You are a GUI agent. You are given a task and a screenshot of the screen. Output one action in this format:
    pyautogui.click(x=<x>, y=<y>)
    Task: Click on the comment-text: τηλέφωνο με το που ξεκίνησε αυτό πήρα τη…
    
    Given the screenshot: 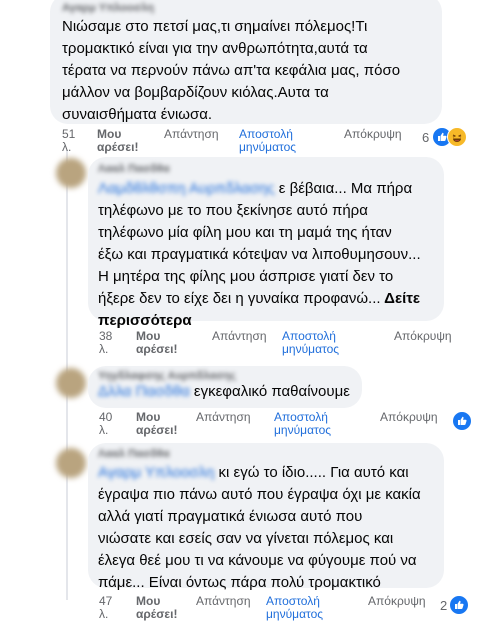 What is the action you would take?
    pyautogui.click(x=259, y=265)
    